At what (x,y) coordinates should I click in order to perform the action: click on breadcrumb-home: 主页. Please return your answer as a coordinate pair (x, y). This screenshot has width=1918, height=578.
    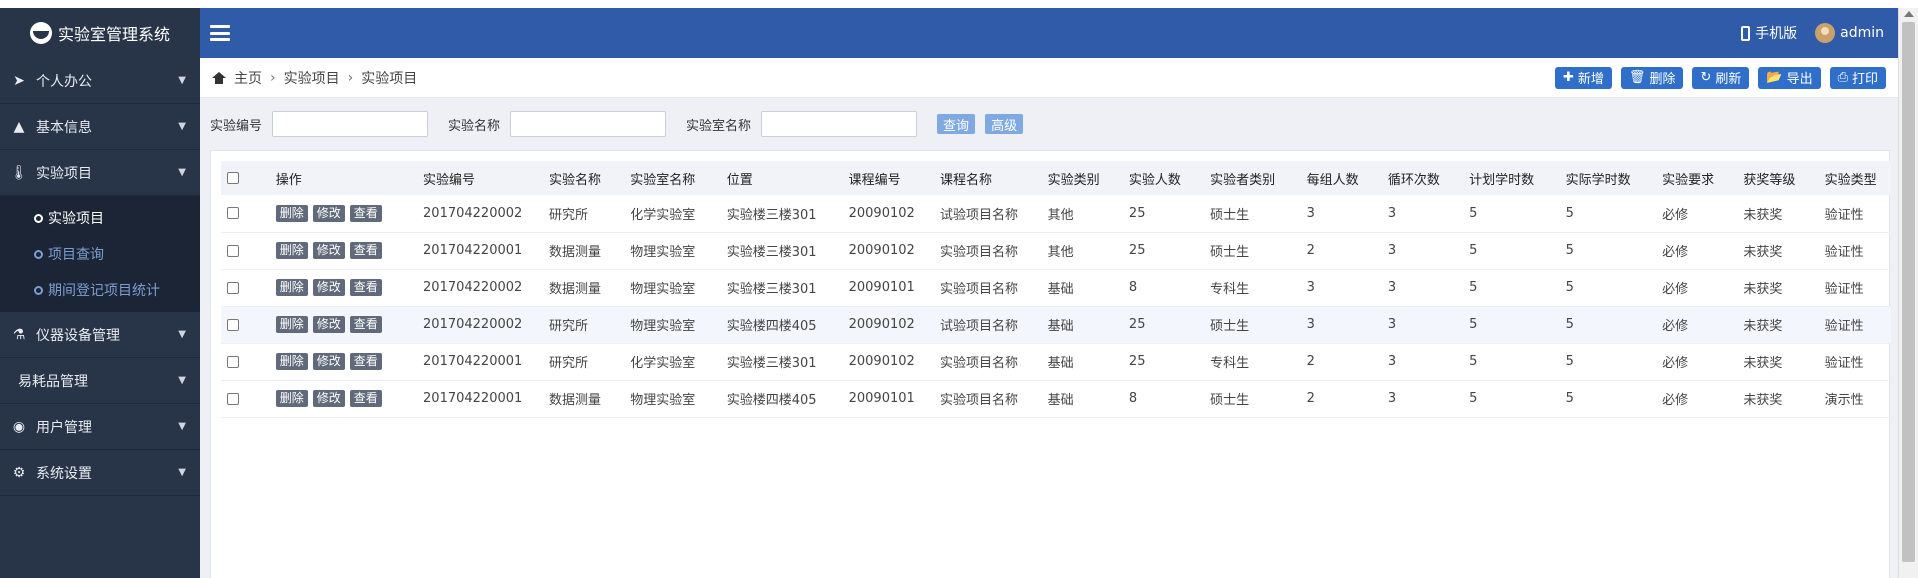
    Looking at the image, I should click on (248, 78).